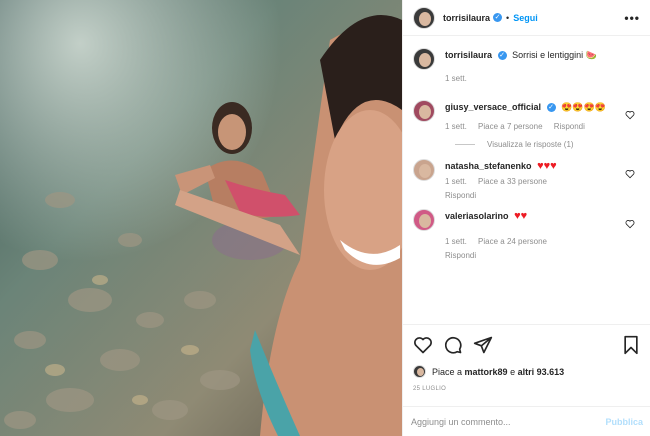  I want to click on follow-button: Segui, so click(525, 18).